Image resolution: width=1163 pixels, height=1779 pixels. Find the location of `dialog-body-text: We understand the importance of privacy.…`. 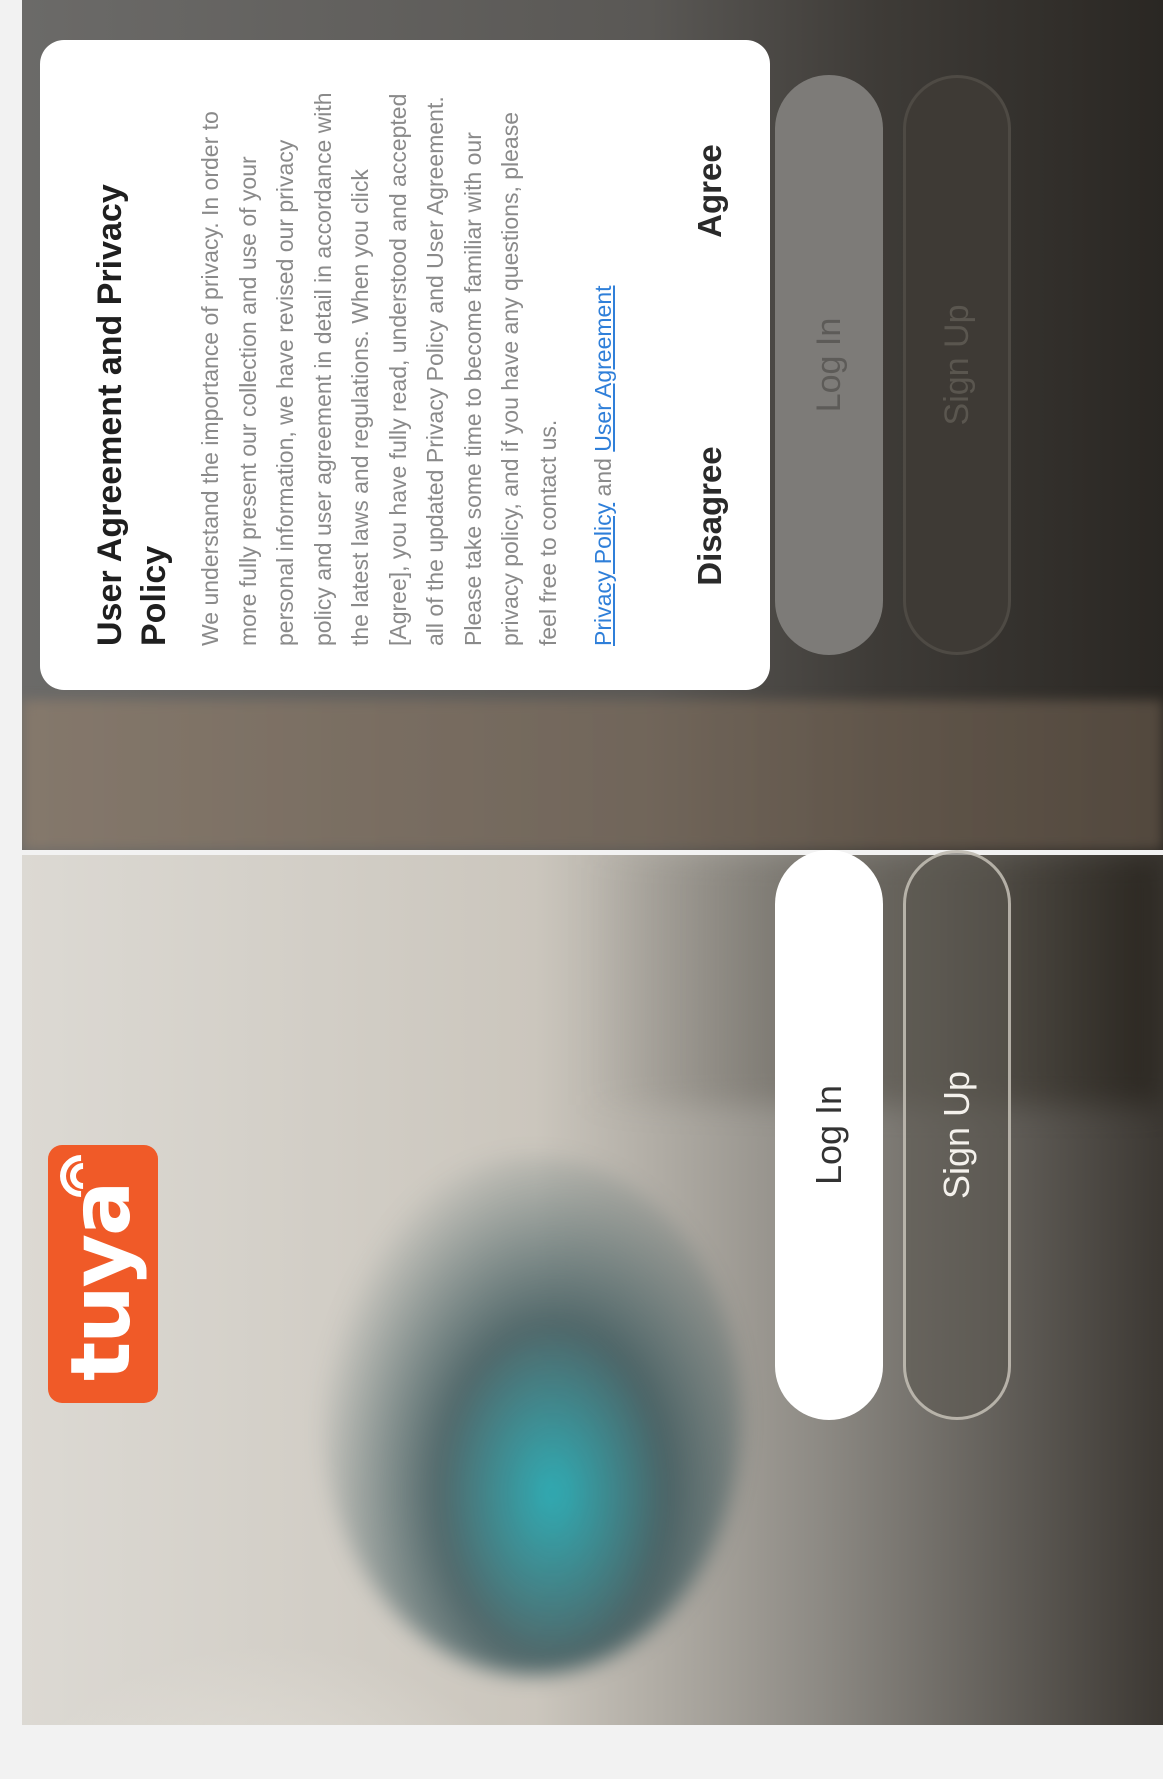

dialog-body-text: We understand the importance of privacy.… is located at coordinates (379, 369).